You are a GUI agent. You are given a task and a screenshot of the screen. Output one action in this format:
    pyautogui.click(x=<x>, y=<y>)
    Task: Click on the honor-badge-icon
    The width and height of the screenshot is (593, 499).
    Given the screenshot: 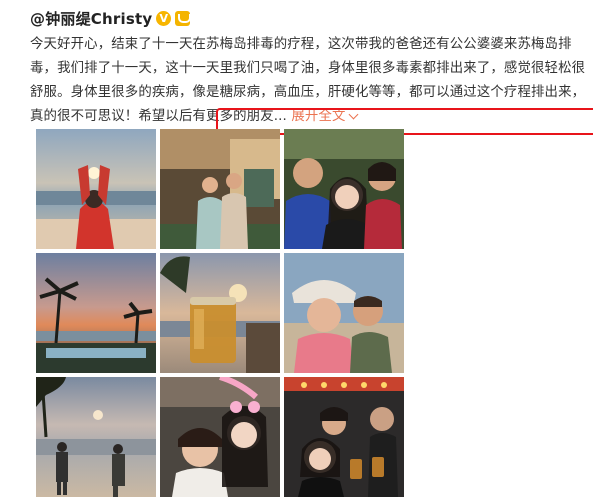 What is the action you would take?
    pyautogui.click(x=183, y=18)
    